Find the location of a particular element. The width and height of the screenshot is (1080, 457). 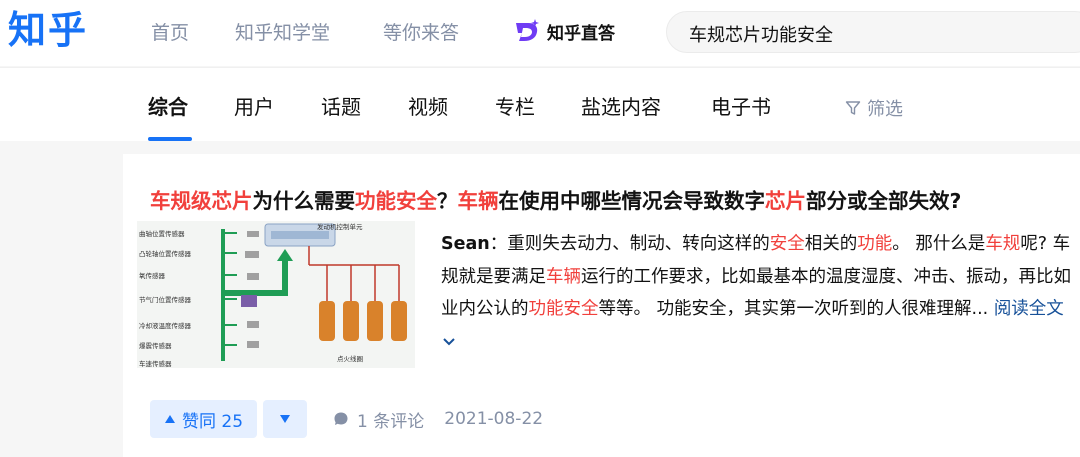

title-text: 在使用中哪些情况会导致数字 is located at coordinates (632, 201).